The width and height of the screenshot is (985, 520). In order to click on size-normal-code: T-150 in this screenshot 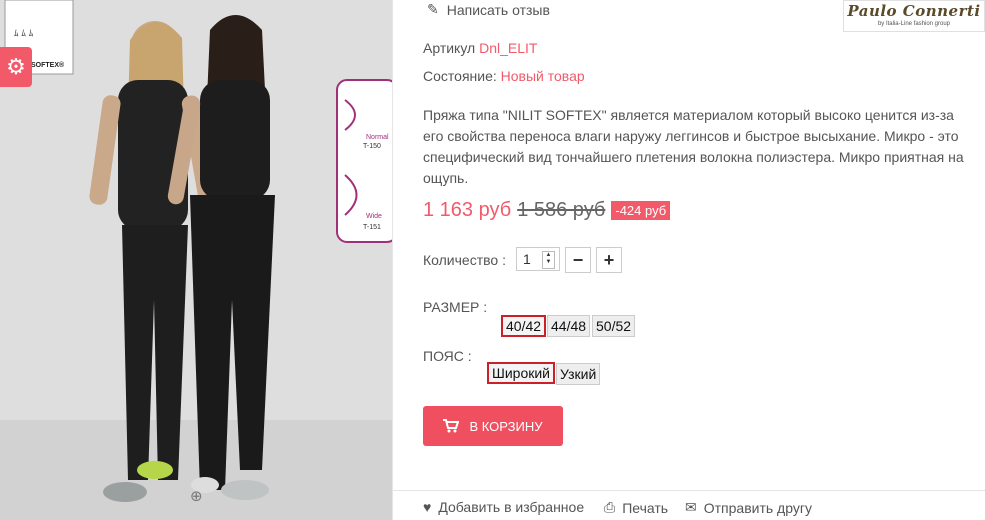, I will do `click(372, 146)`.